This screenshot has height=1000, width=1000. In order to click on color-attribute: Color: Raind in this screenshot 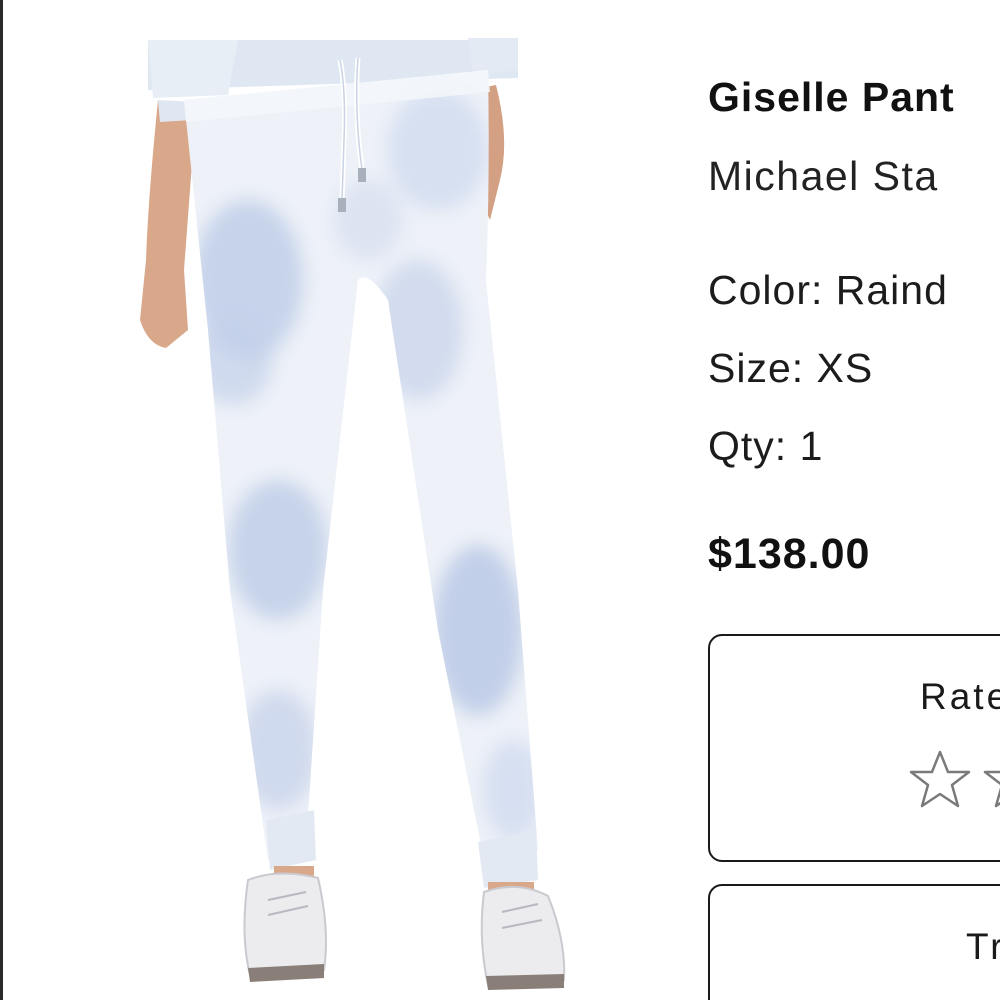, I will do `click(828, 290)`.